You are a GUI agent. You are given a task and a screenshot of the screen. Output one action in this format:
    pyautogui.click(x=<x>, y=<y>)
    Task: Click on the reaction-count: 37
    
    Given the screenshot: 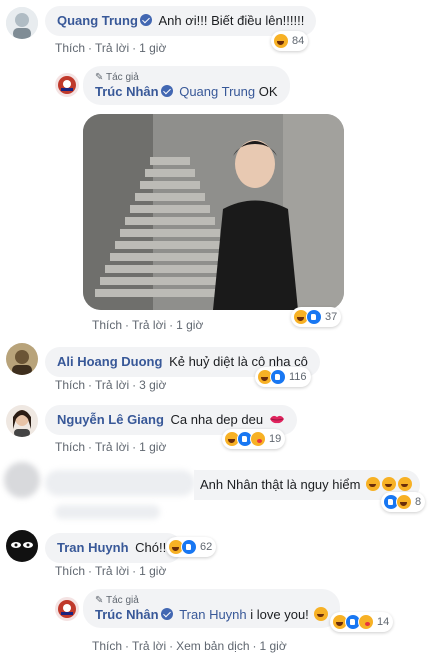 What is the action you would take?
    pyautogui.click(x=331, y=317)
    